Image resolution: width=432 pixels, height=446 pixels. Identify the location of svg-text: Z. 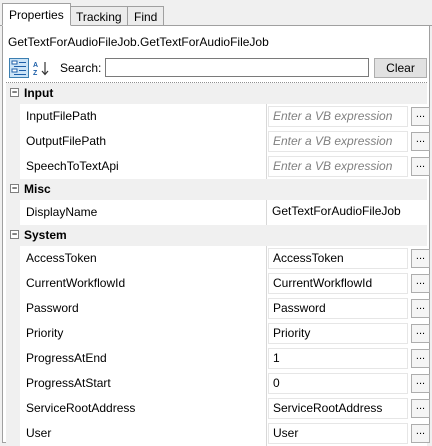
(35, 73).